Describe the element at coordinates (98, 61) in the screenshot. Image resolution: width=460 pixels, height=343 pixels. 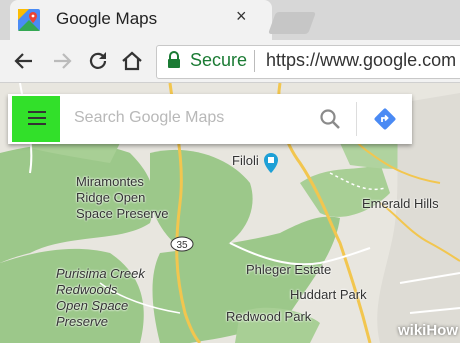
I see `reload-icon` at that location.